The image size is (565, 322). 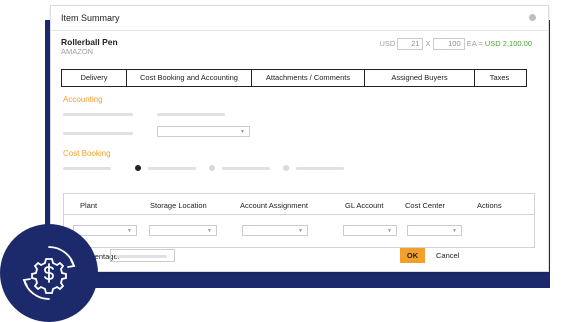 I want to click on accounting-select: ▼, so click(x=203, y=131).